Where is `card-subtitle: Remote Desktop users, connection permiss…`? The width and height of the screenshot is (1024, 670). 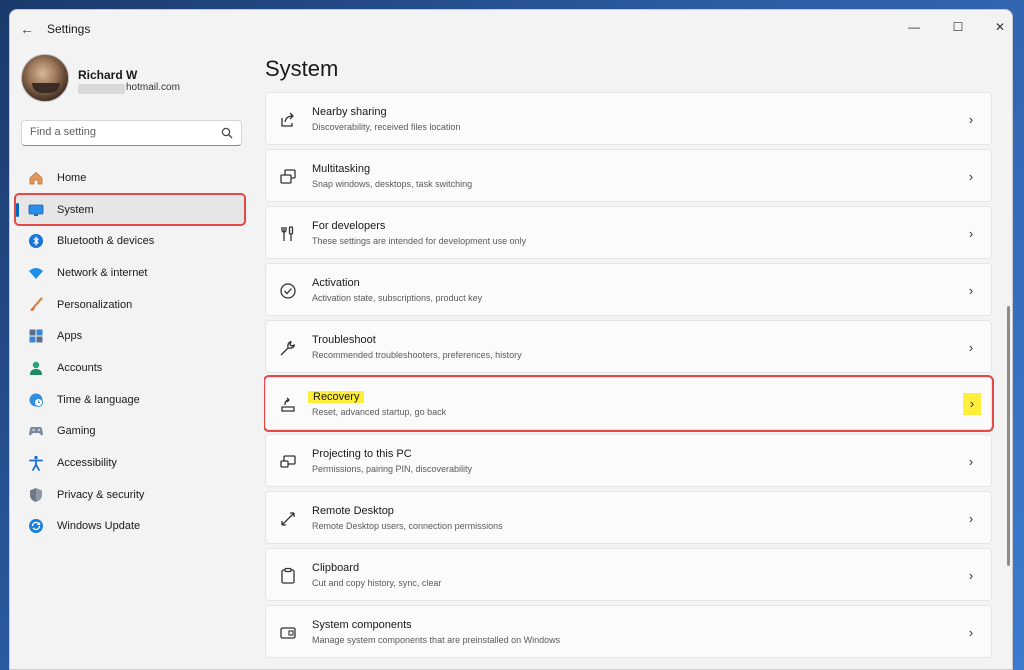
card-subtitle: Remote Desktop users, connection permiss… is located at coordinates (407, 526).